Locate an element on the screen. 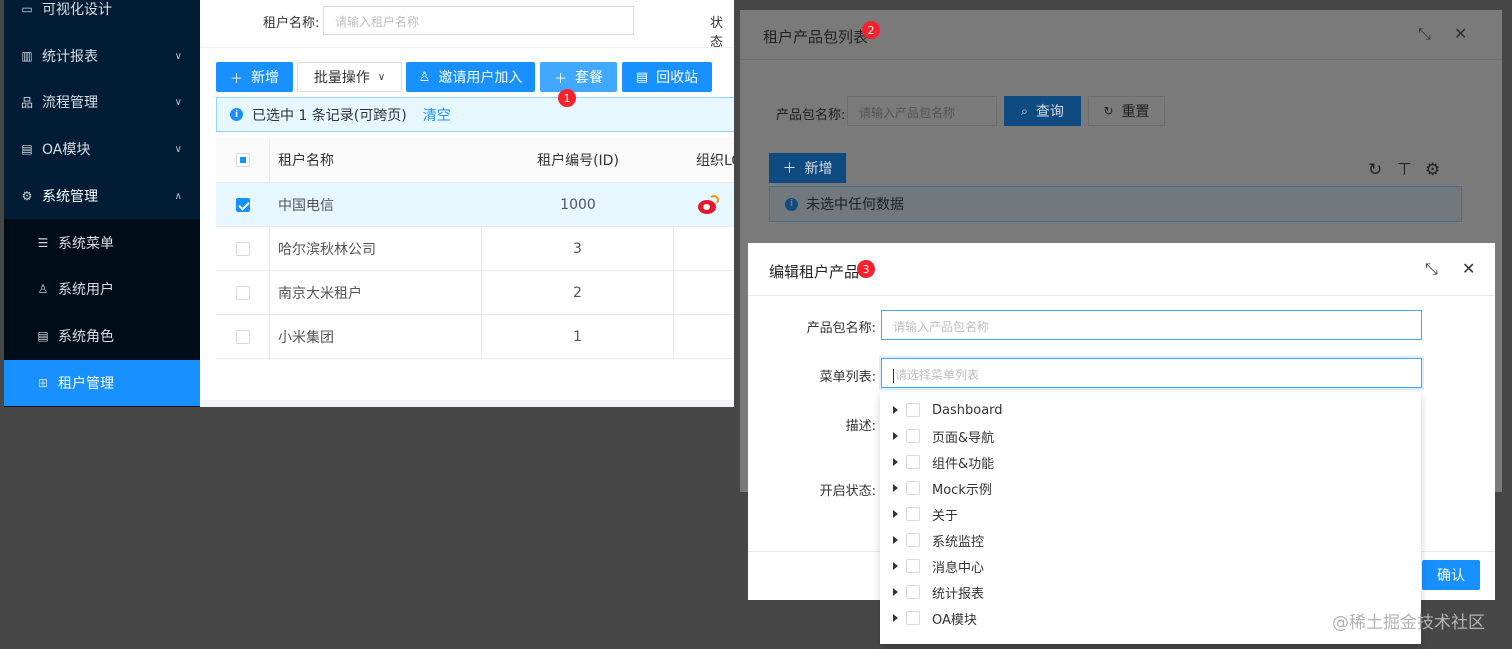 Image resolution: width=1512 pixels, height=649 pixels. text-caret is located at coordinates (893, 375).